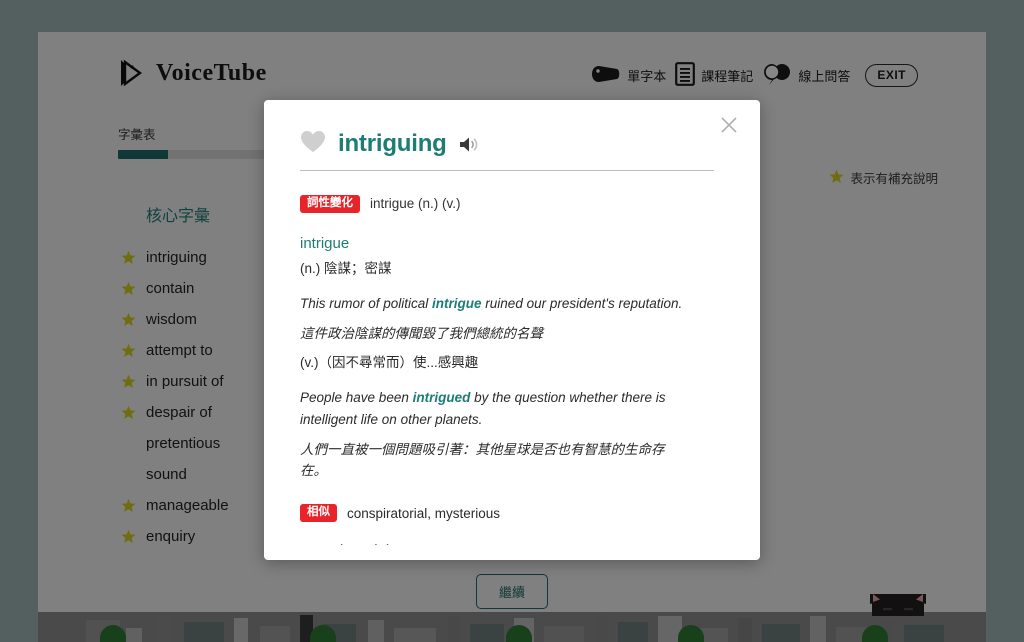 This screenshot has height=642, width=1024. I want to click on sense-example-zh: 這件政治陰謀的傳聞毀了我們總統的名聲, so click(421, 333).